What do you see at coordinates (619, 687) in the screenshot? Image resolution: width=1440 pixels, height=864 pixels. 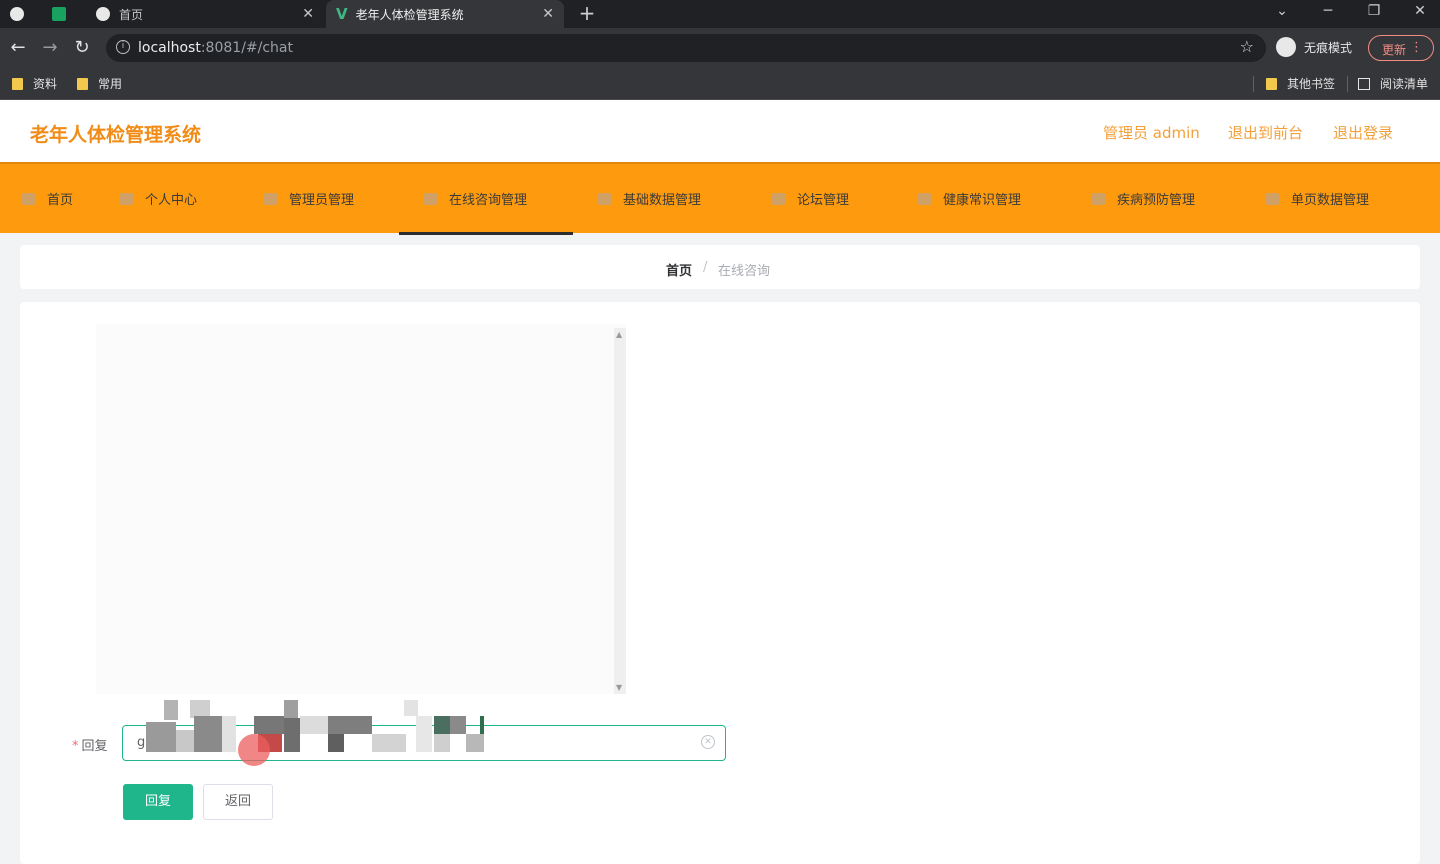 I see `scroll-down-arrow-icon: ▼` at bounding box center [619, 687].